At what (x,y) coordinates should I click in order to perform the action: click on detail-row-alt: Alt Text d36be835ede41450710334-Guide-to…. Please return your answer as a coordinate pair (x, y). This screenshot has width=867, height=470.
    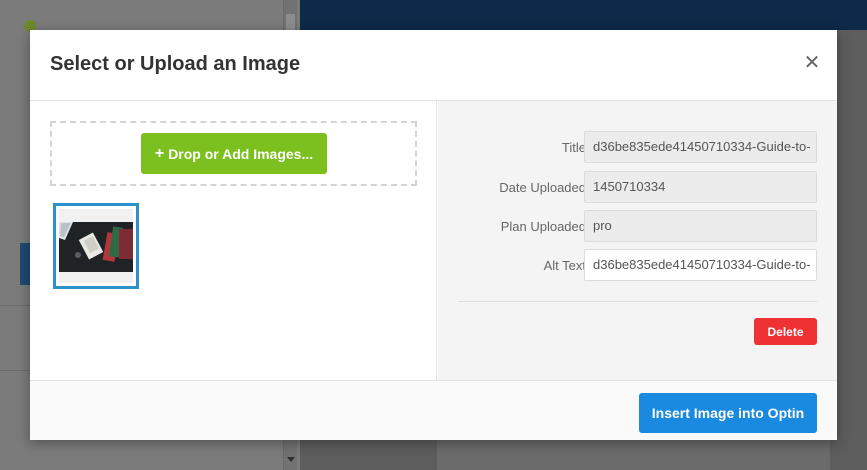
    Looking at the image, I should click on (637, 265).